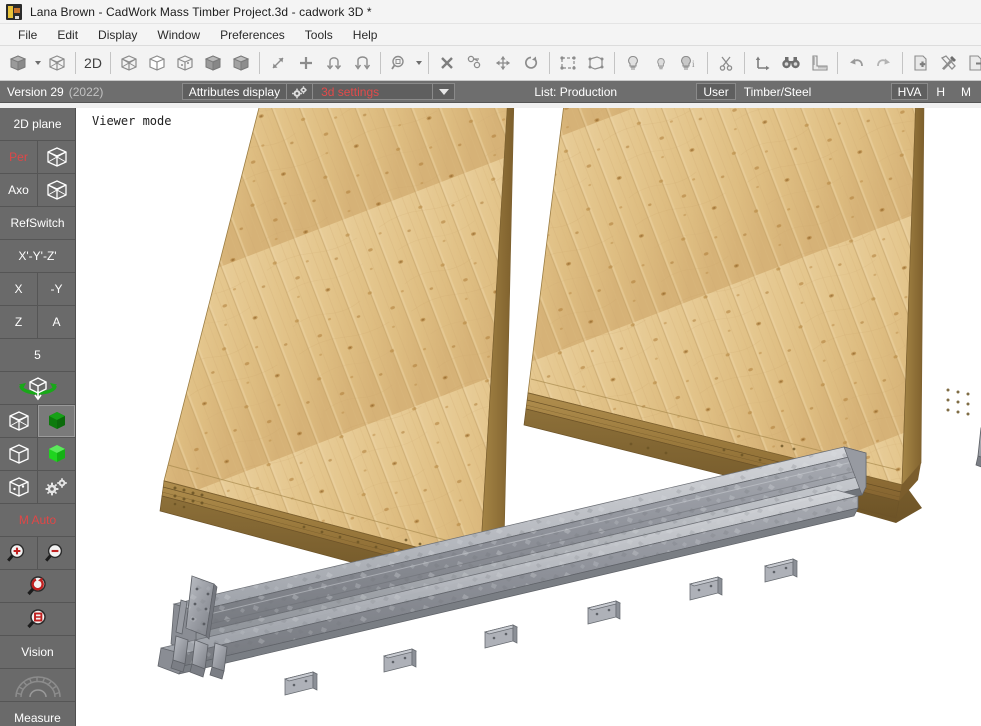 This screenshot has width=981, height=726. I want to click on sidebar-row: X -Y, so click(37, 289).